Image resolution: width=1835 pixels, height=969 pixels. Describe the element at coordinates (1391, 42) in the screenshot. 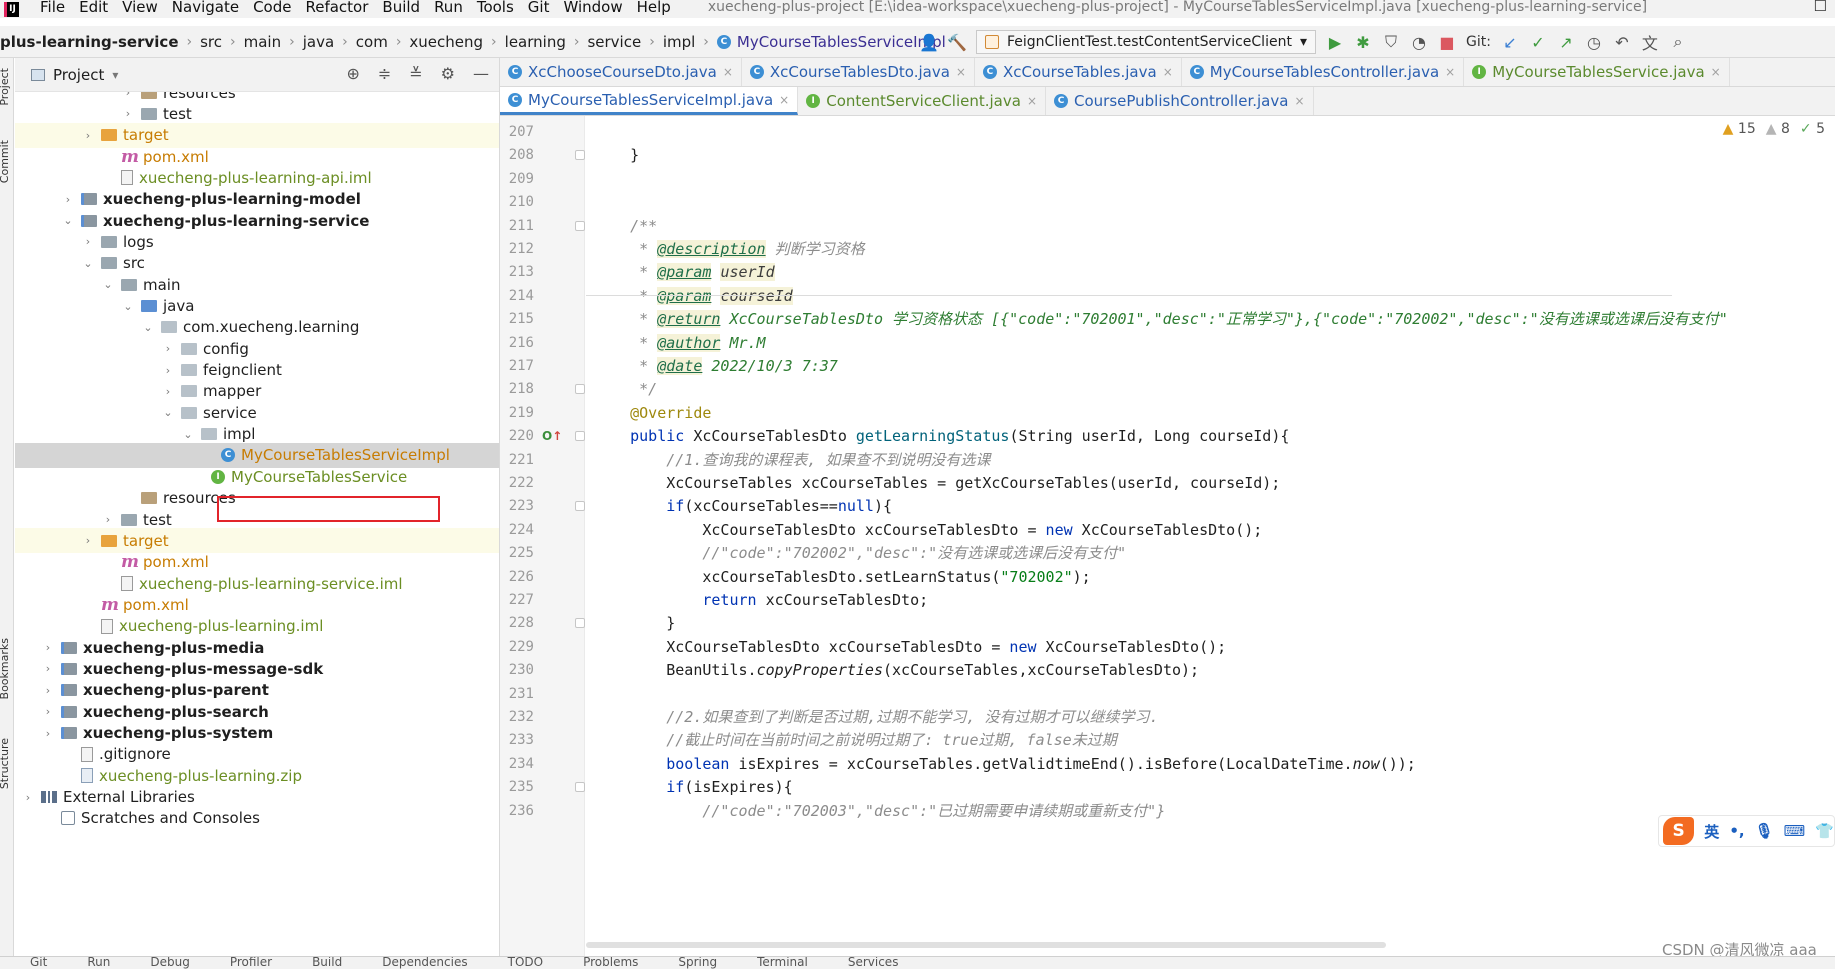

I see `coverage-icon: ⛉` at that location.